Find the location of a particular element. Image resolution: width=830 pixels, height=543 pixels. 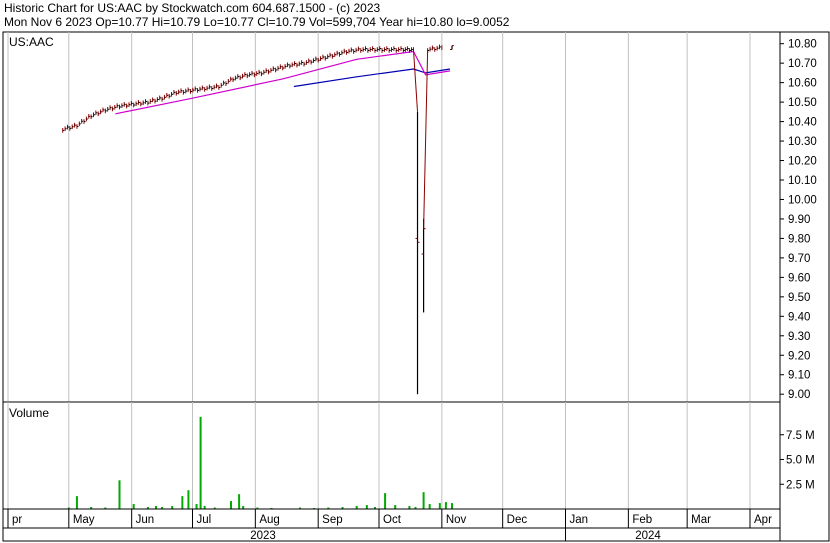

year-label: 2024 is located at coordinates (648, 536).